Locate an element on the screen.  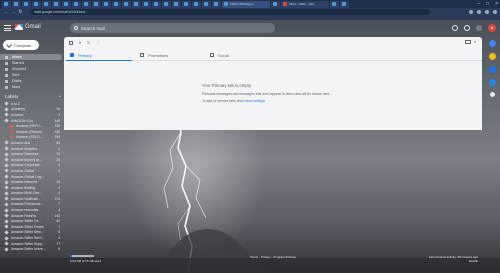
compose-button: Compose is located at coordinates (21, 45).